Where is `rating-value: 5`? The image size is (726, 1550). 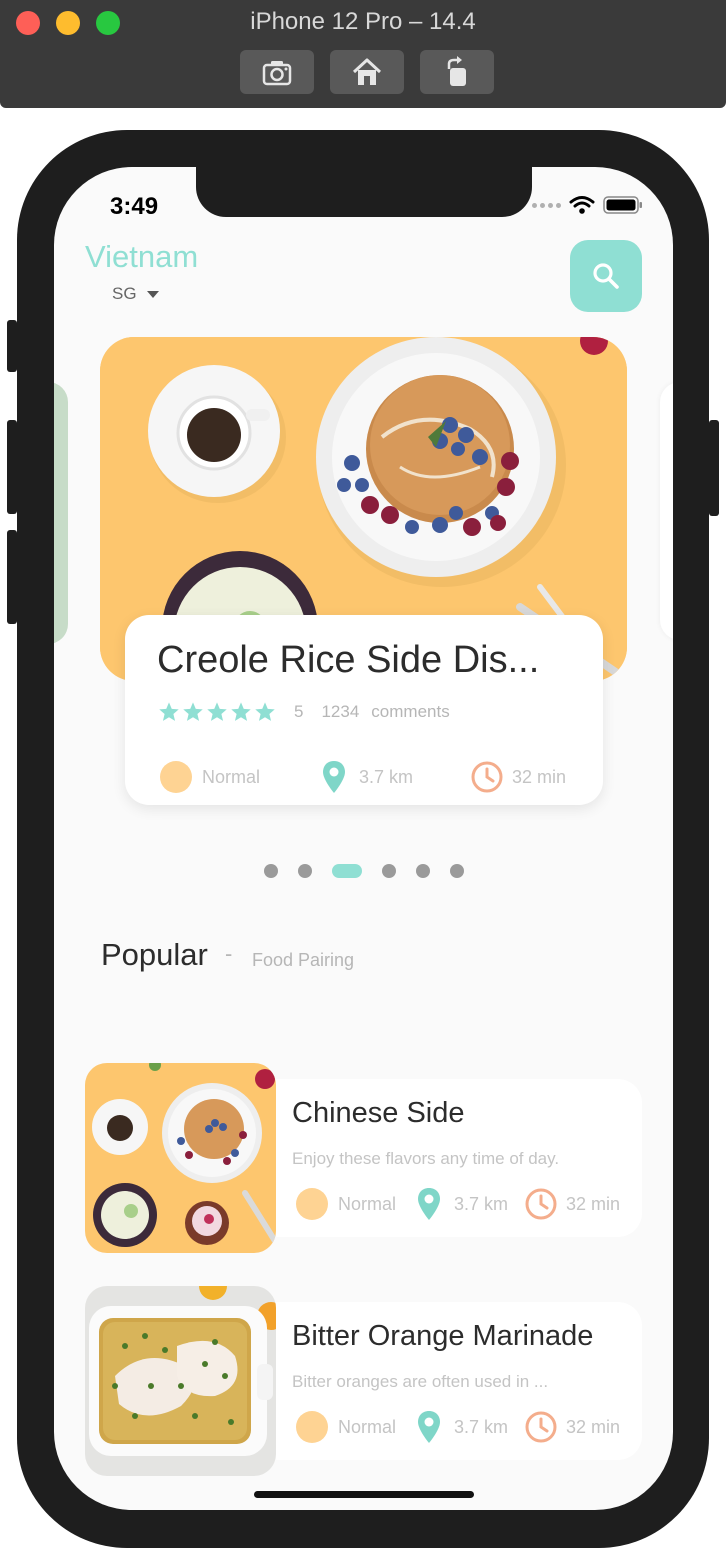
rating-value: 5 is located at coordinates (299, 711).